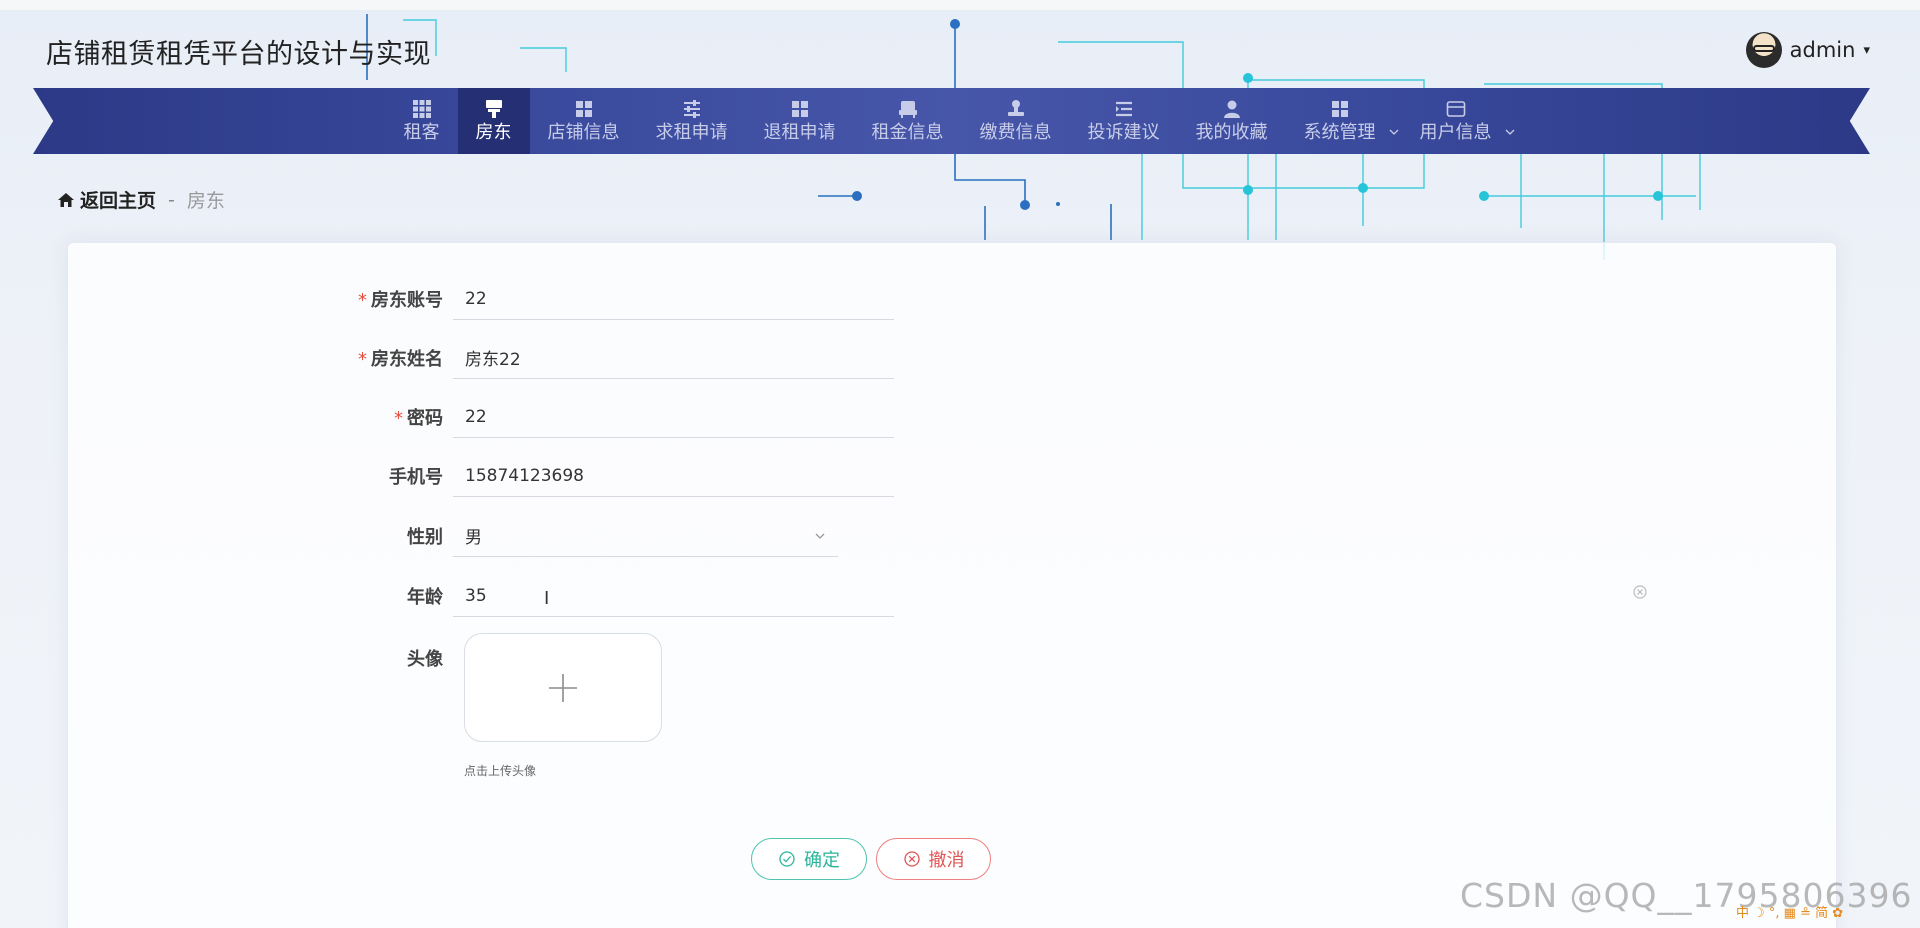 The width and height of the screenshot is (1920, 928). I want to click on breadcrumb-home-link: 返回主页, so click(106, 199).